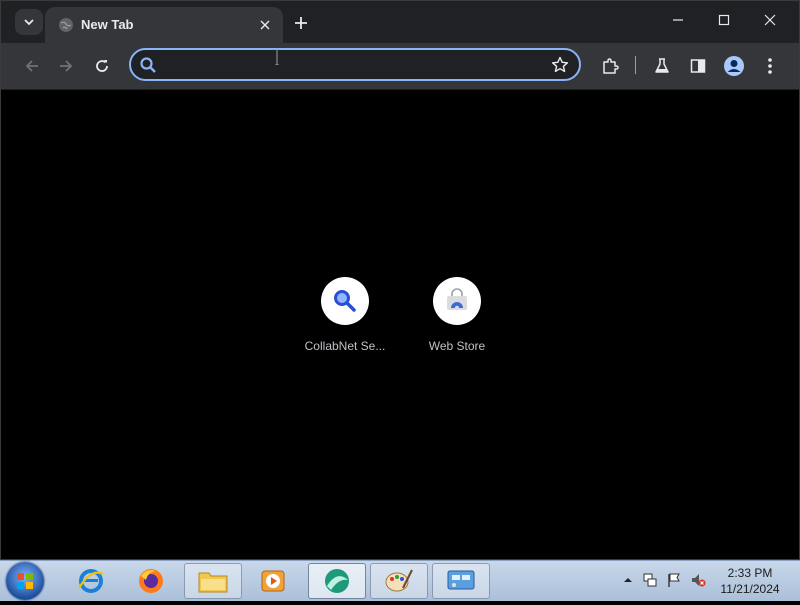 The width and height of the screenshot is (800, 605). I want to click on extensions-icon, so click(611, 66).